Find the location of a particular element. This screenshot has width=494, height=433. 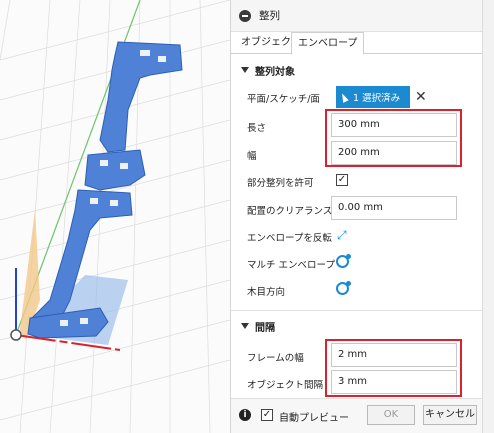

select-plane-button: 1 選択済み is located at coordinates (373, 97).